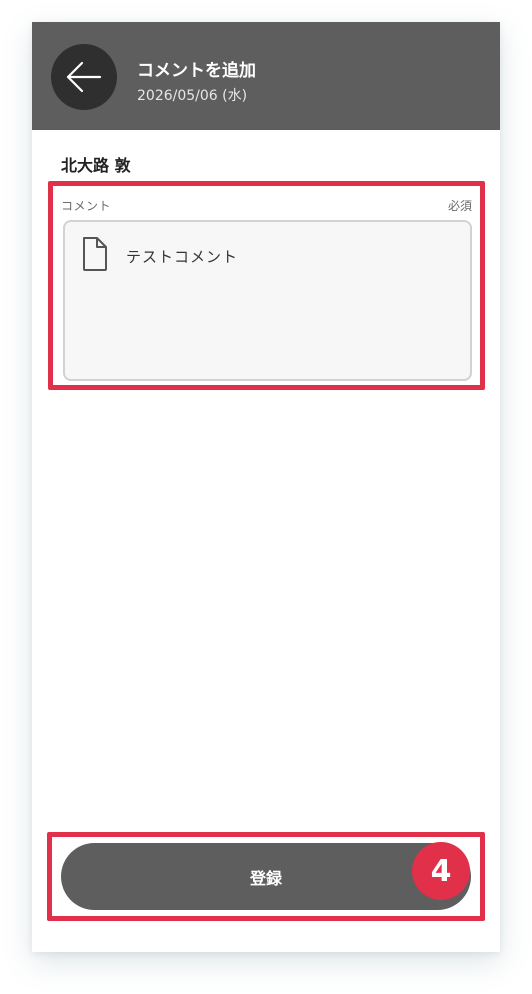  What do you see at coordinates (459, 206) in the screenshot?
I see `required-label: 必須` at bounding box center [459, 206].